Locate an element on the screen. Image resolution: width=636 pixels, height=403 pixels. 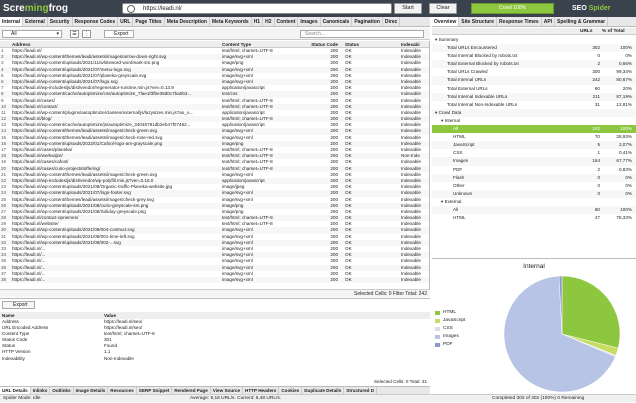
bottom-tab-serp-snippet: SERP Snippet is located at coordinates (155, 390).